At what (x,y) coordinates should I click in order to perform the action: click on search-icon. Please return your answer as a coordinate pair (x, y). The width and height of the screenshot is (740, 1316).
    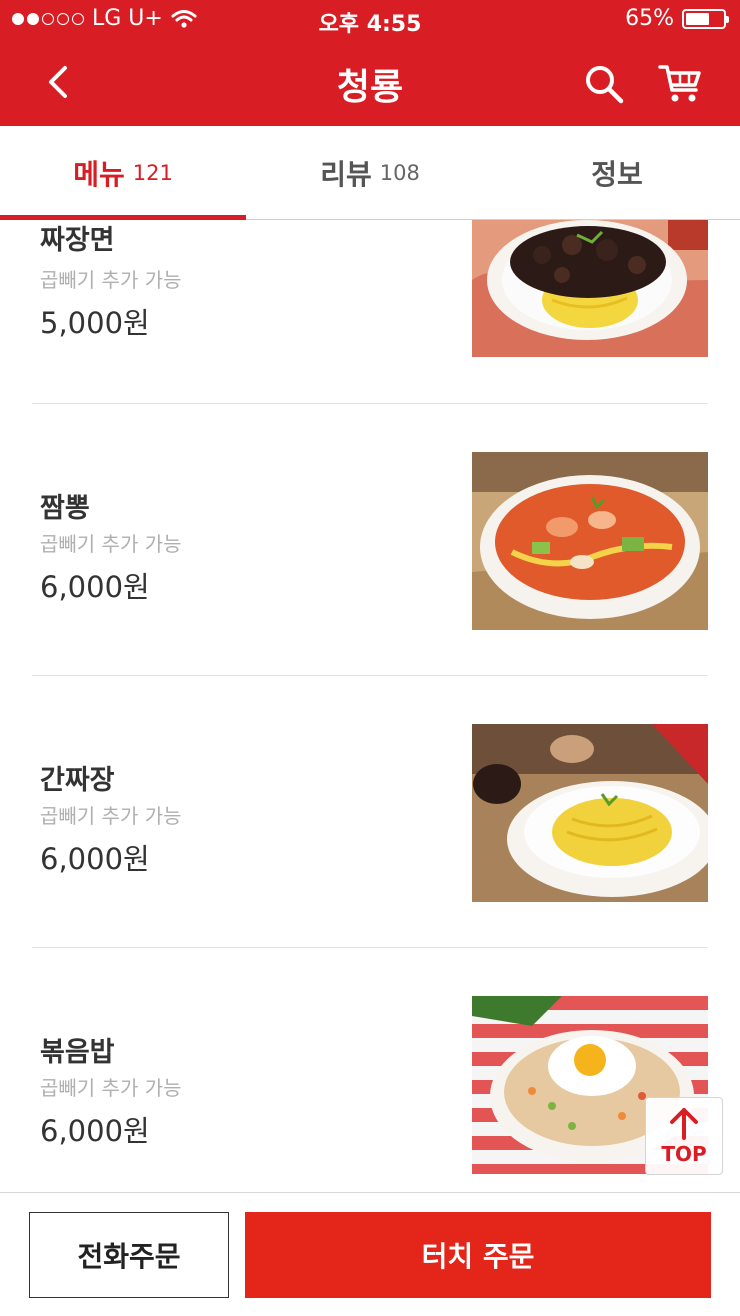
    Looking at the image, I should click on (605, 85).